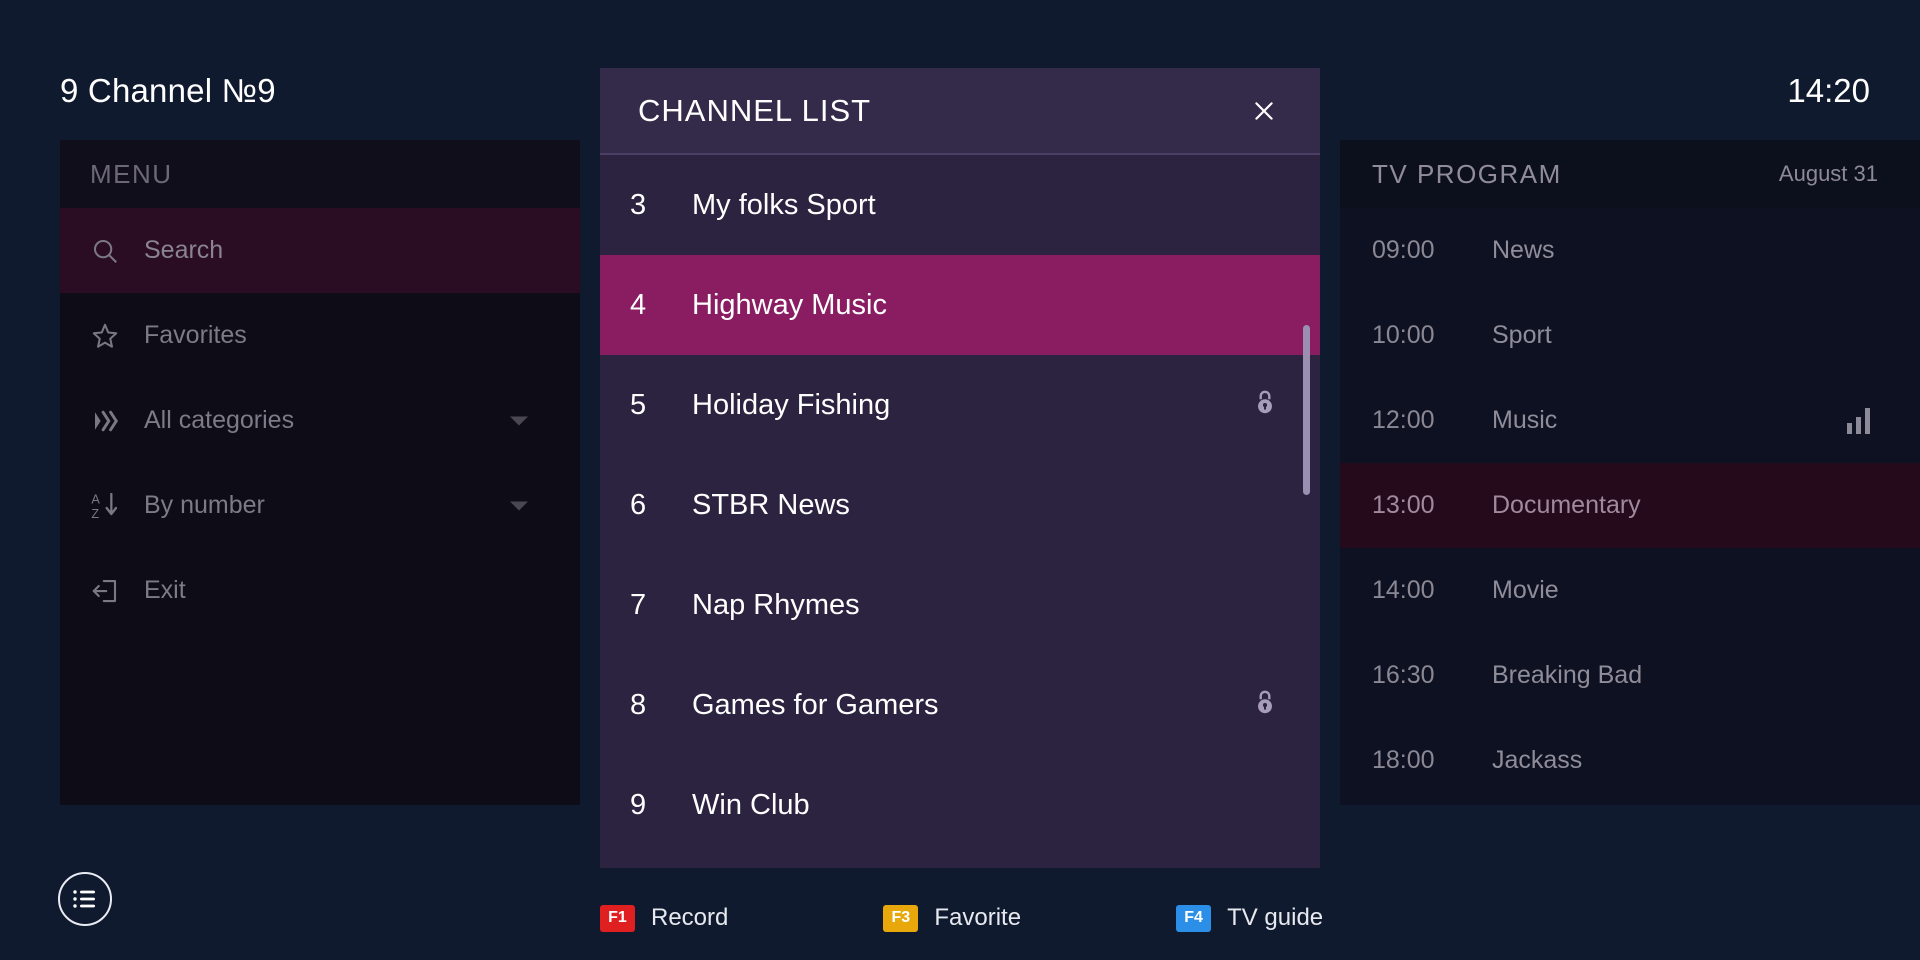 This screenshot has height=960, width=1920. I want to click on list-menu-button, so click(85, 899).